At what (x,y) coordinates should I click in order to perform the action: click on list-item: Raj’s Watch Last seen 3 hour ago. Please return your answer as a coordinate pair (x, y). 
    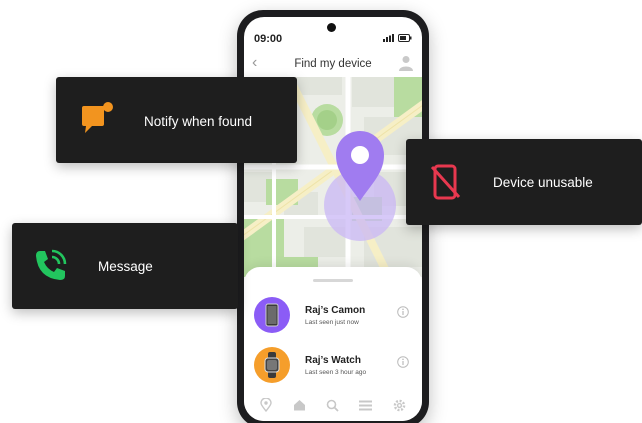
    Looking at the image, I should click on (333, 367).